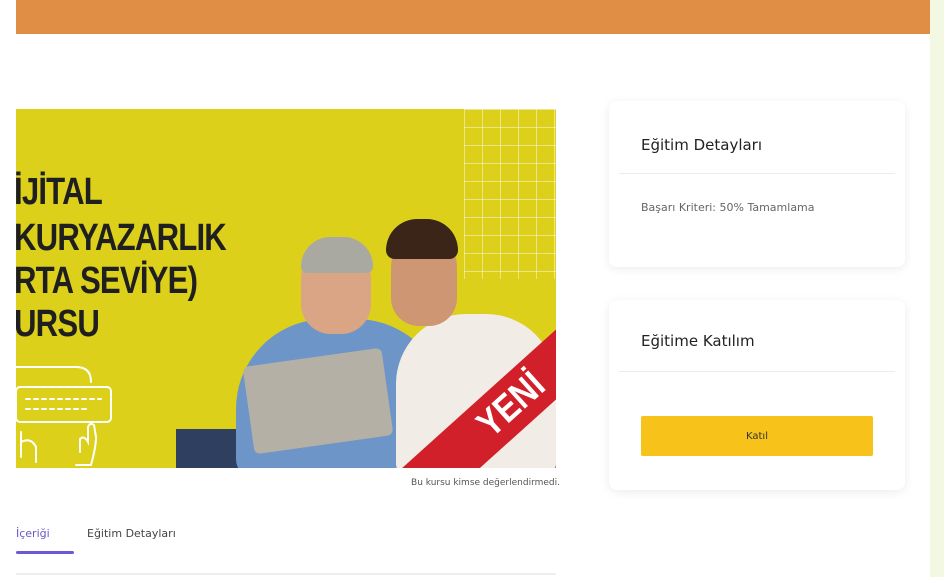 The height and width of the screenshot is (577, 944). I want to click on keyboard-hands-icon, so click(64, 416).